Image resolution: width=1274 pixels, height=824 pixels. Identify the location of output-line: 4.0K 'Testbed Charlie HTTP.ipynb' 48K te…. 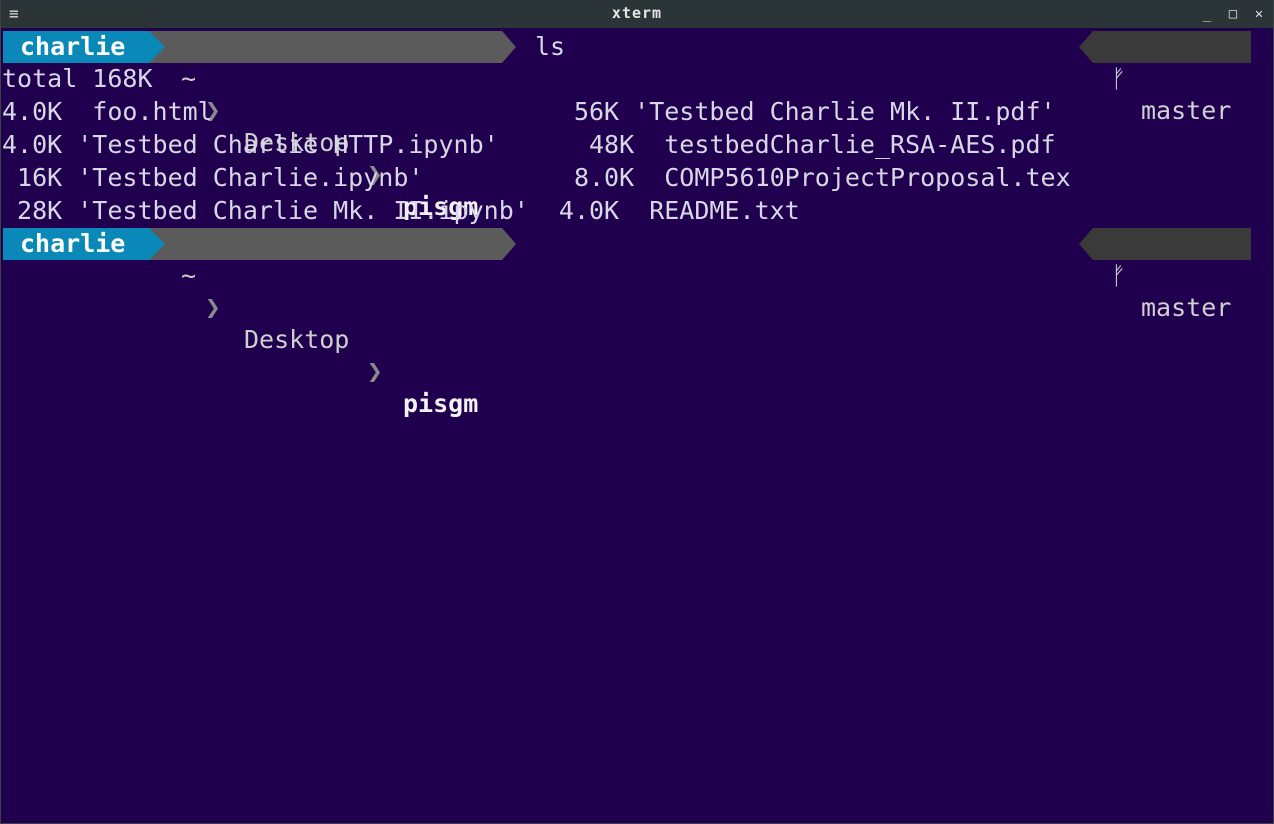
(529, 144).